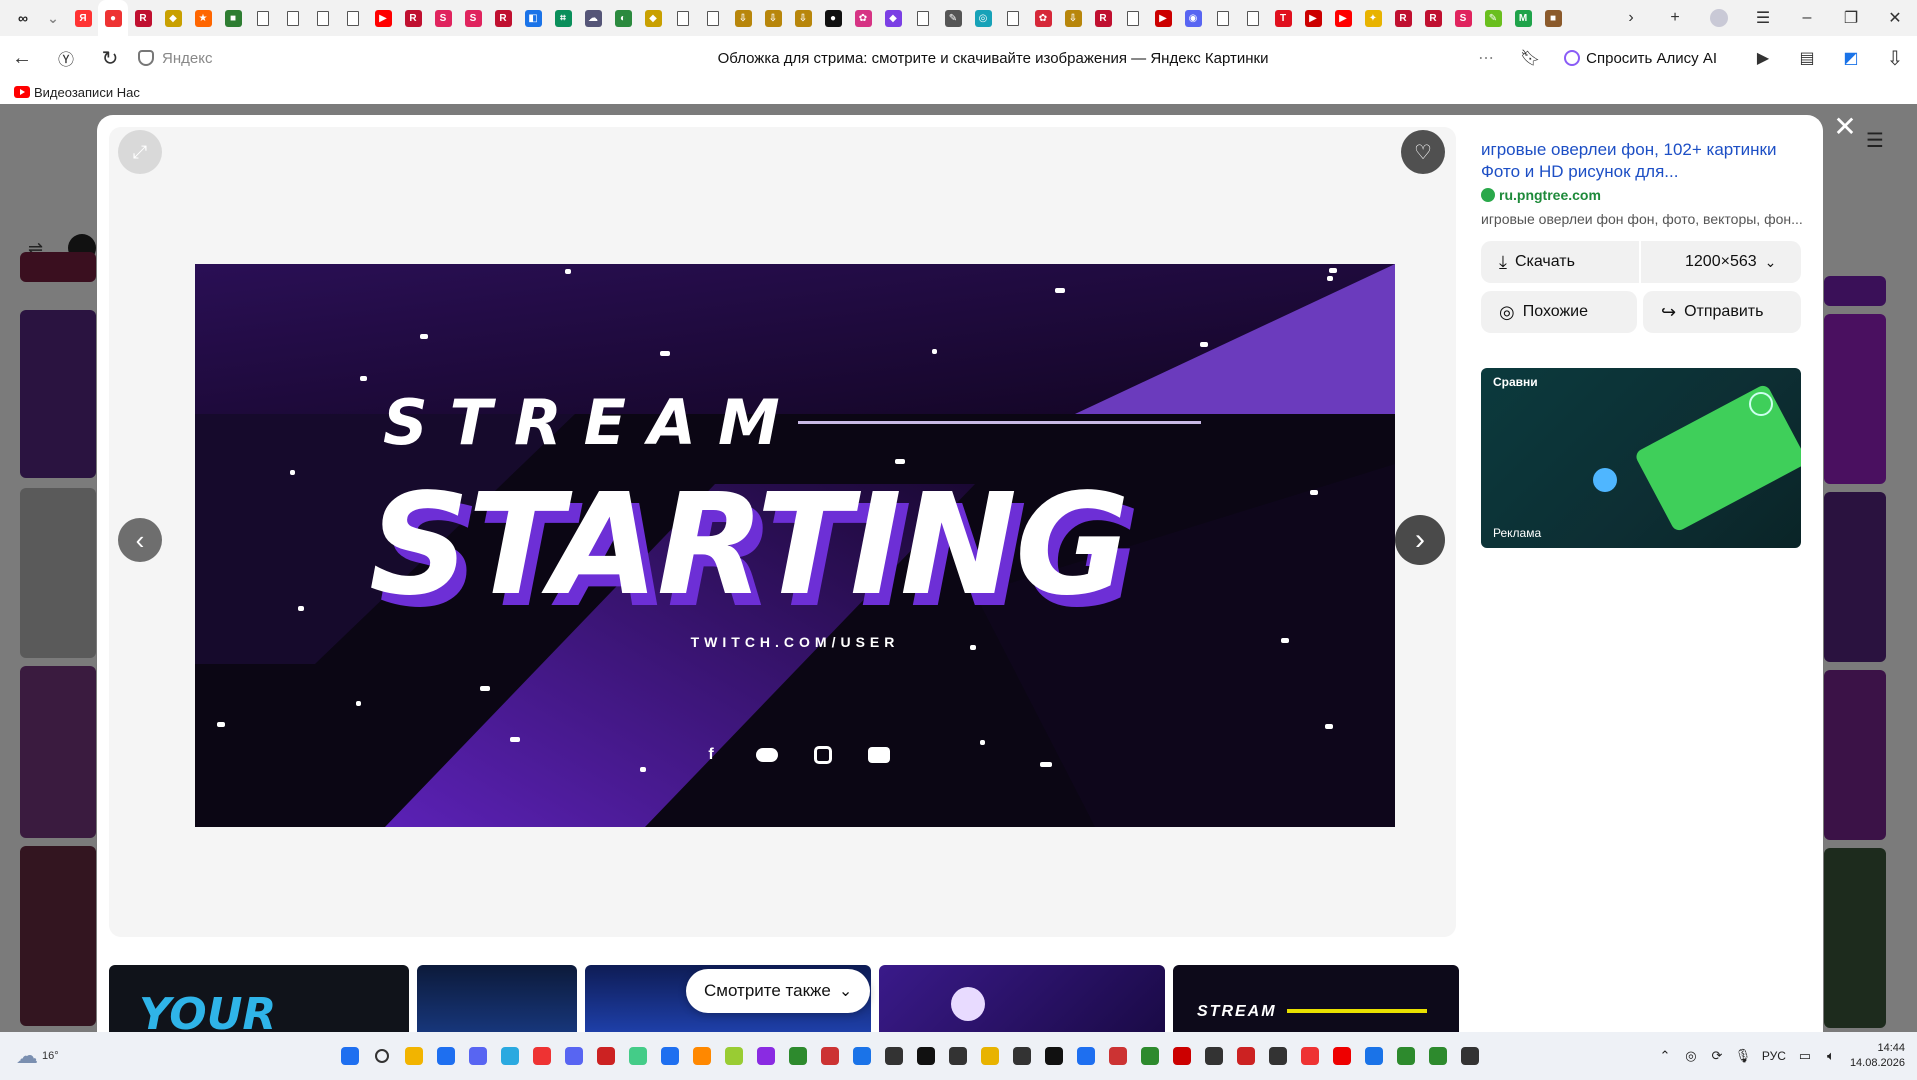 The image size is (1917, 1080). I want to click on mic-icon: 🎙︎, so click(1743, 1056).